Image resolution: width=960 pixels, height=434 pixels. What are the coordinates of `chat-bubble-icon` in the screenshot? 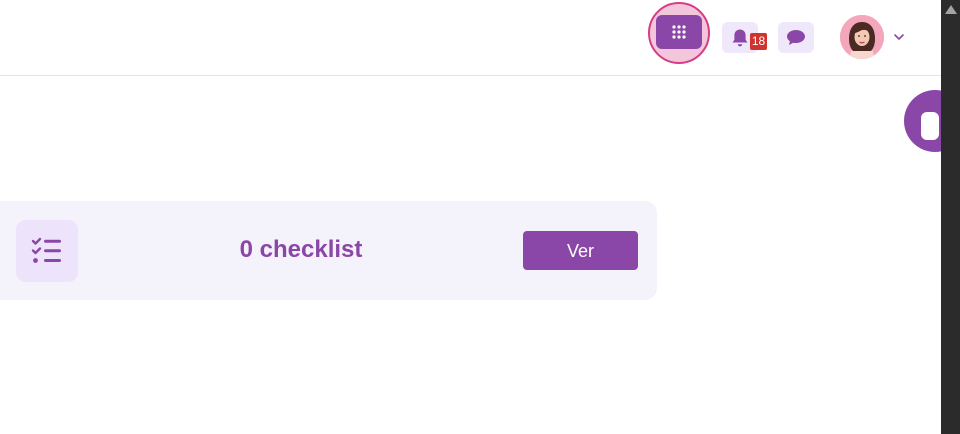 It's located at (796, 37).